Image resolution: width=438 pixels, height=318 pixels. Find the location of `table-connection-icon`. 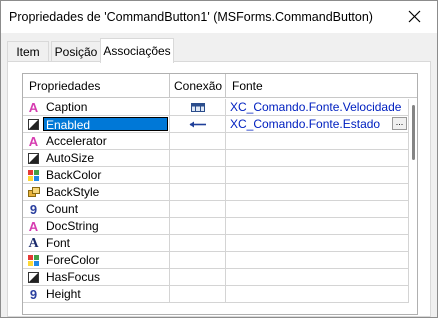

table-connection-icon is located at coordinates (198, 107).